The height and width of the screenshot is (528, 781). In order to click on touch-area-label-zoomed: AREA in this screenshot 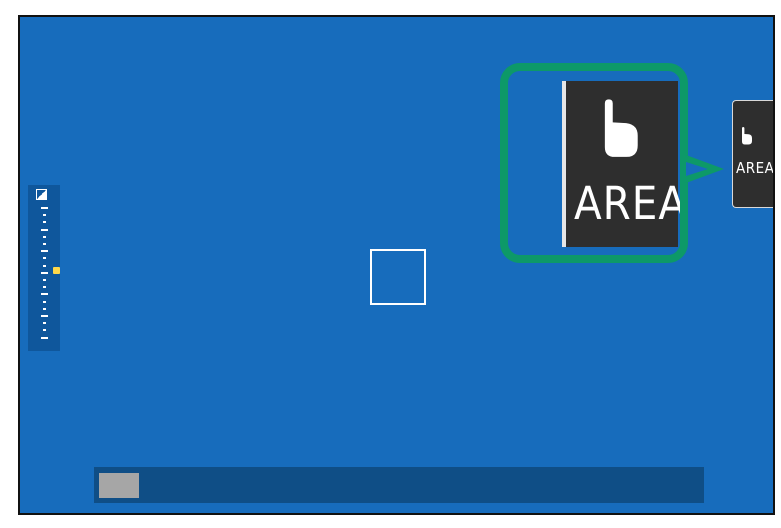, I will do `click(631, 203)`.